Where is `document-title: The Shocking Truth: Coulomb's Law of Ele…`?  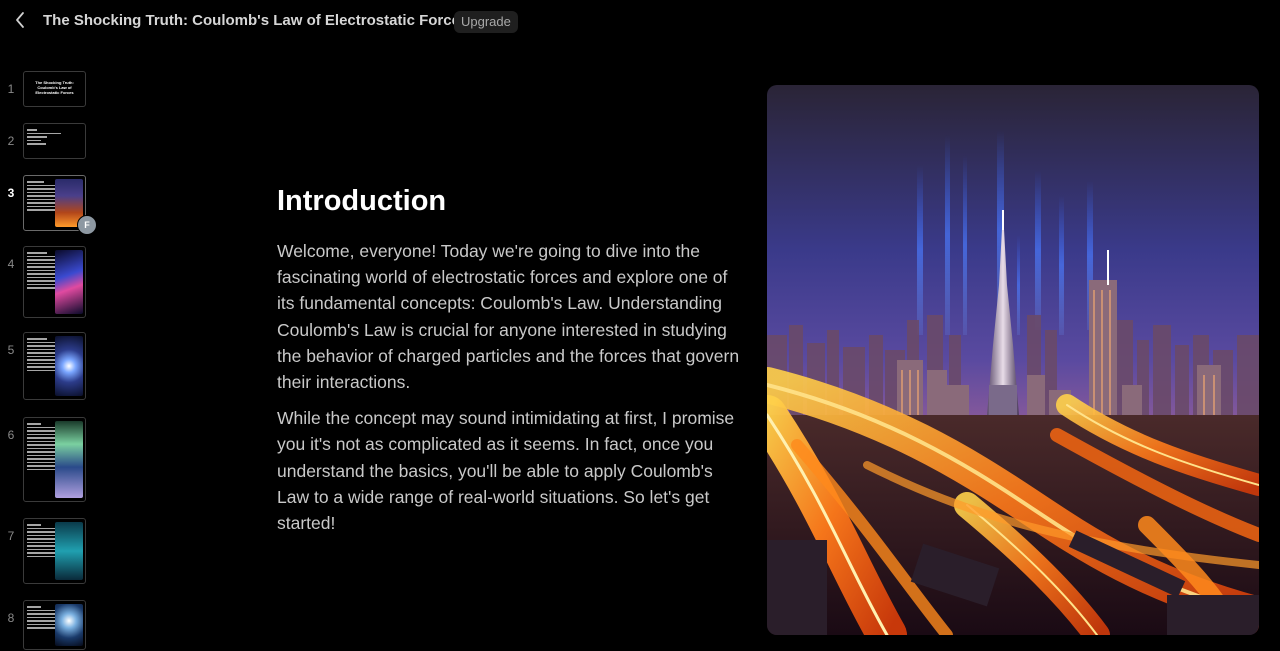 document-title: The Shocking Truth: Coulomb's Law of Ele… is located at coordinates (256, 20).